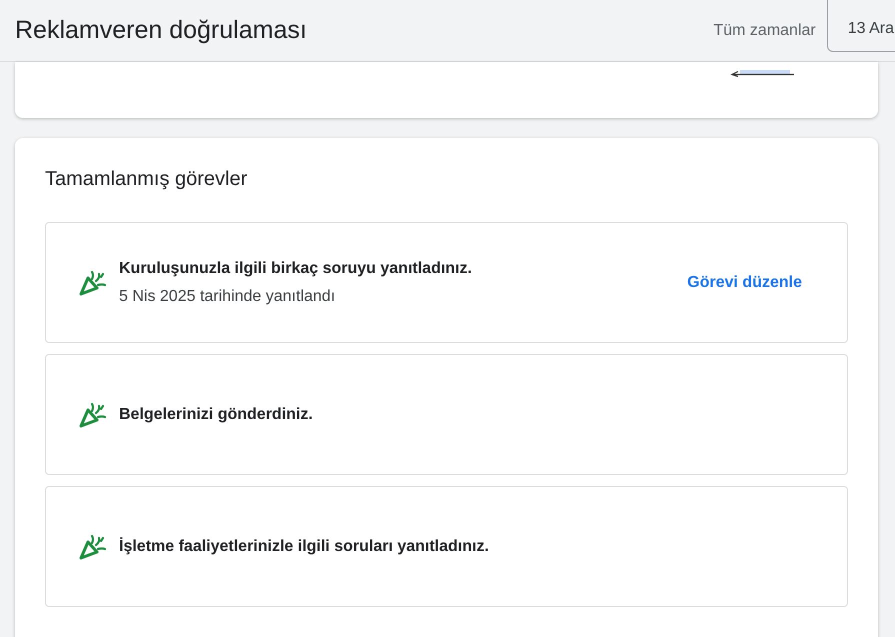  What do you see at coordinates (744, 283) in the screenshot?
I see `edit-task-link: Görevi düzenle` at bounding box center [744, 283].